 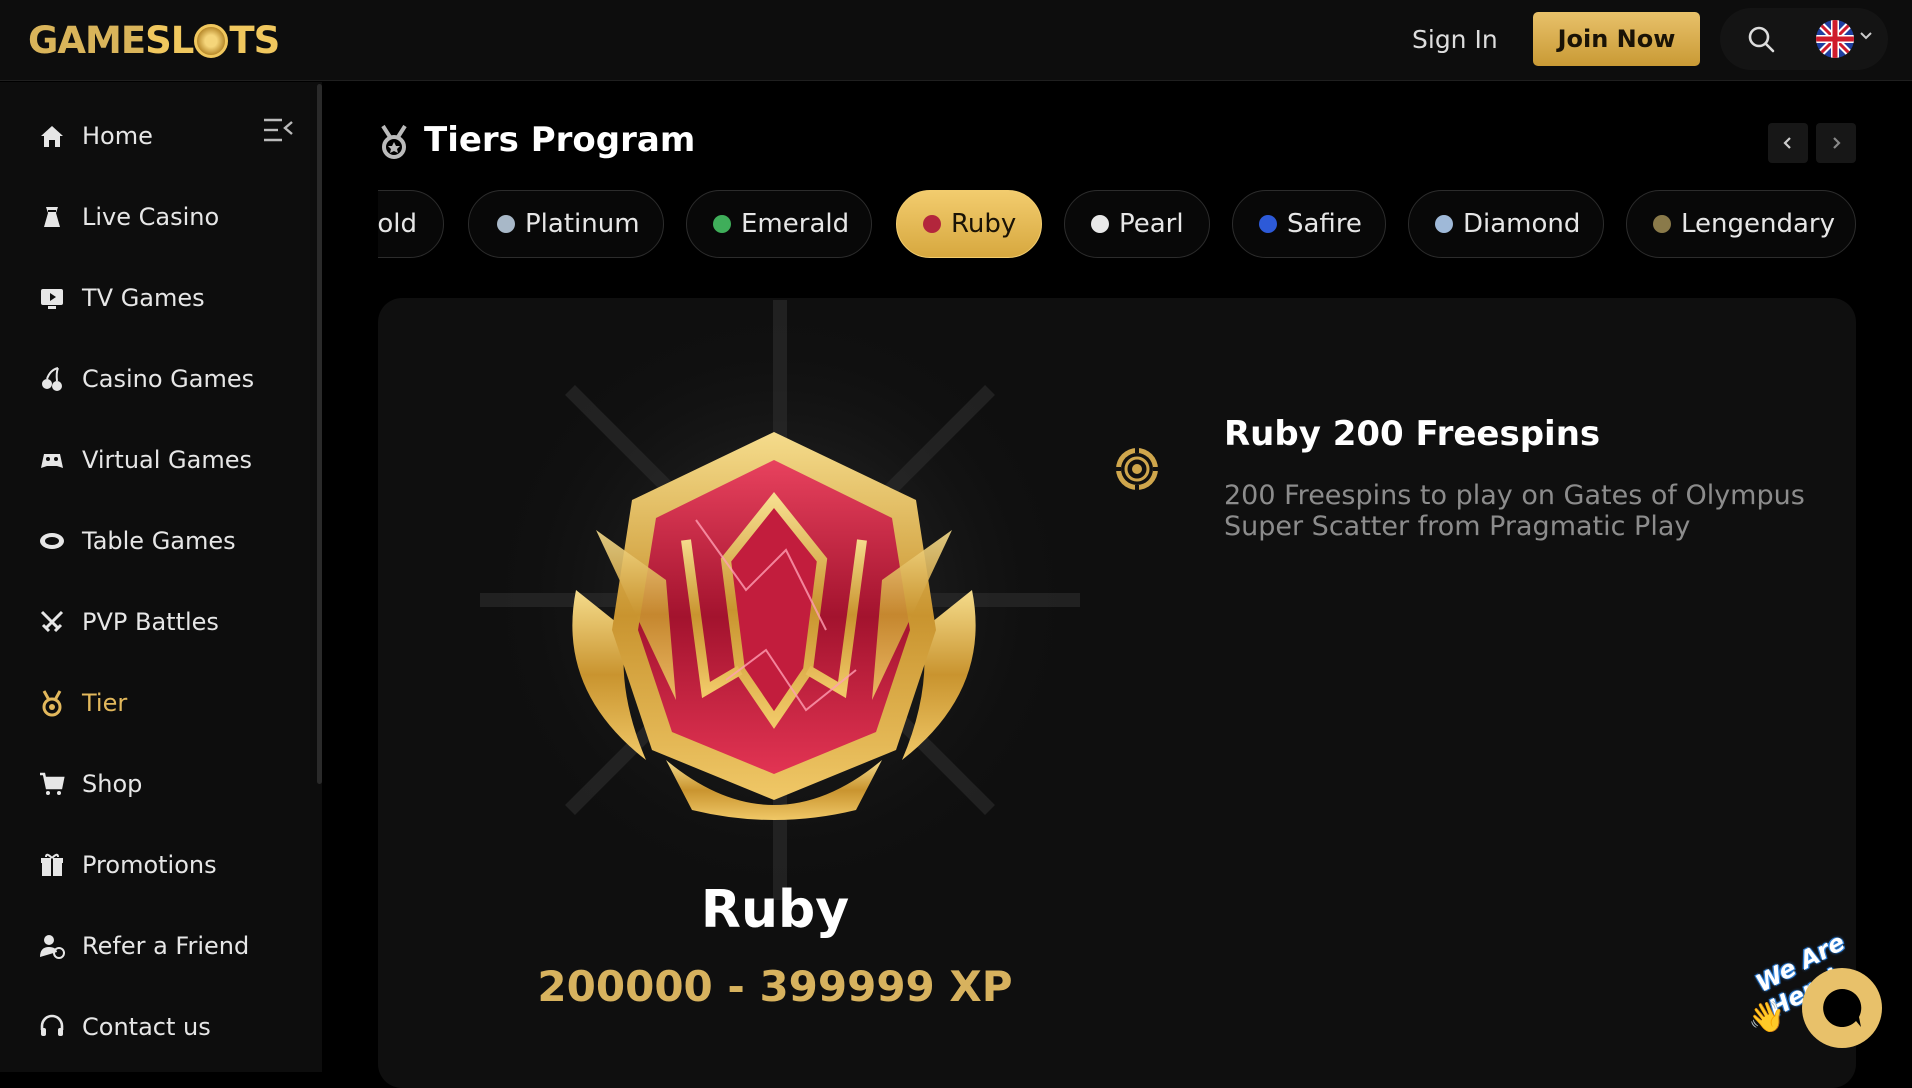 What do you see at coordinates (166, 946) in the screenshot?
I see `sidebar-item-label: Refer a Friend` at bounding box center [166, 946].